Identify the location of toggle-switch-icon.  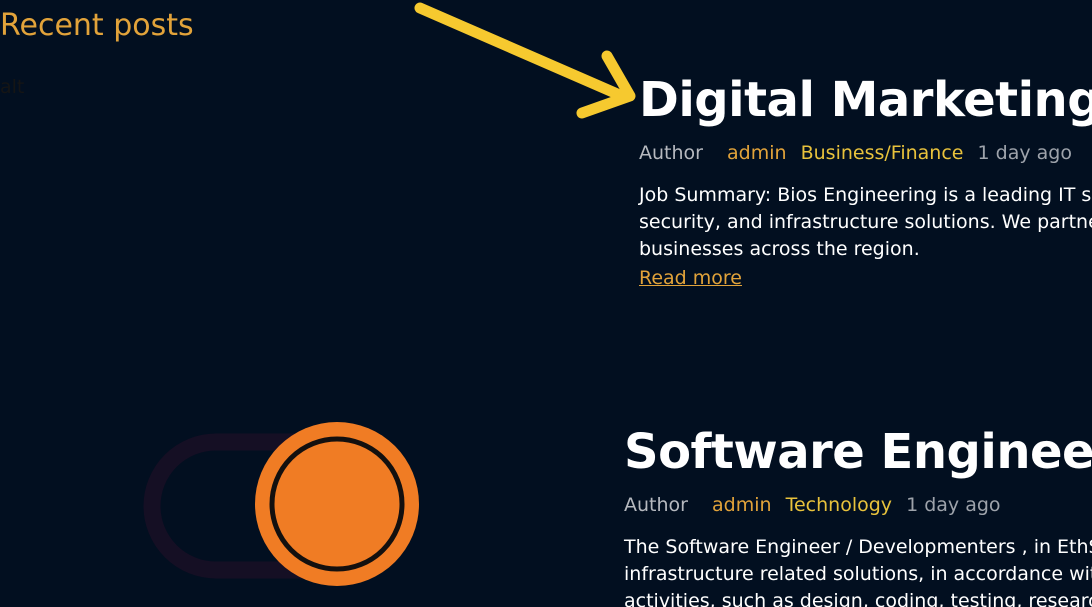
(281, 504).